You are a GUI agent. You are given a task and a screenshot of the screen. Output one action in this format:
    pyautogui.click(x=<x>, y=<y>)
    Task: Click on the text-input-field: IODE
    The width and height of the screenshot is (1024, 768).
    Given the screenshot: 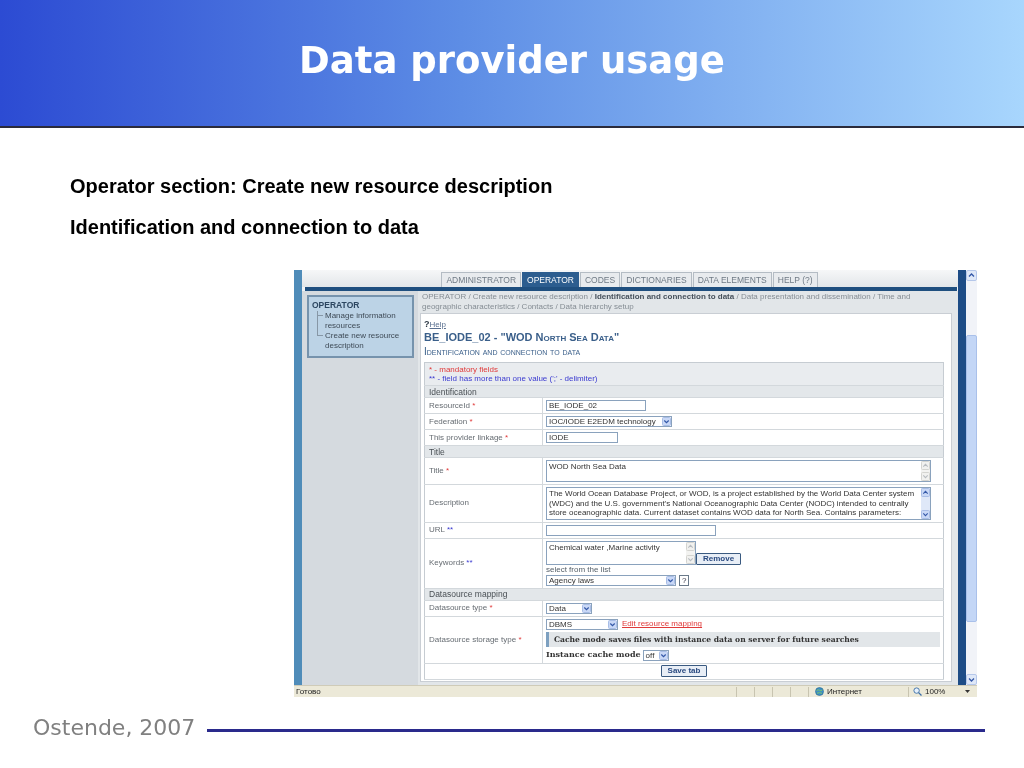 What is the action you would take?
    pyautogui.click(x=582, y=437)
    